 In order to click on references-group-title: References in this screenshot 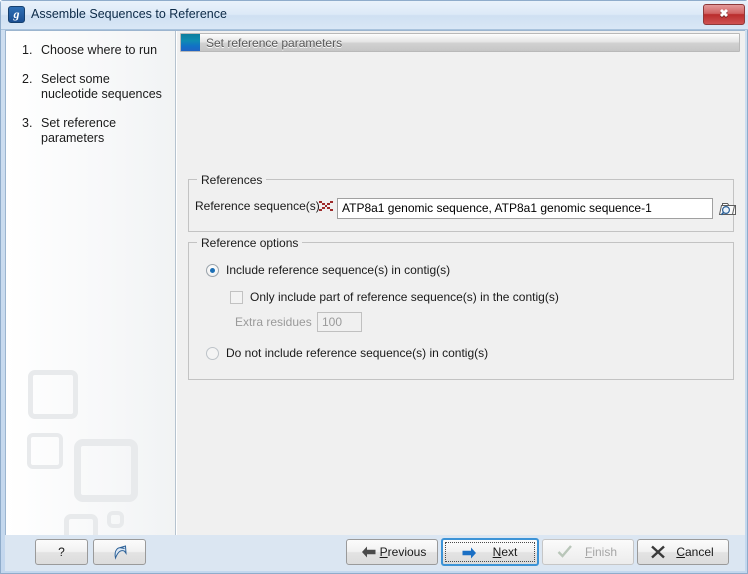, I will do `click(232, 180)`.